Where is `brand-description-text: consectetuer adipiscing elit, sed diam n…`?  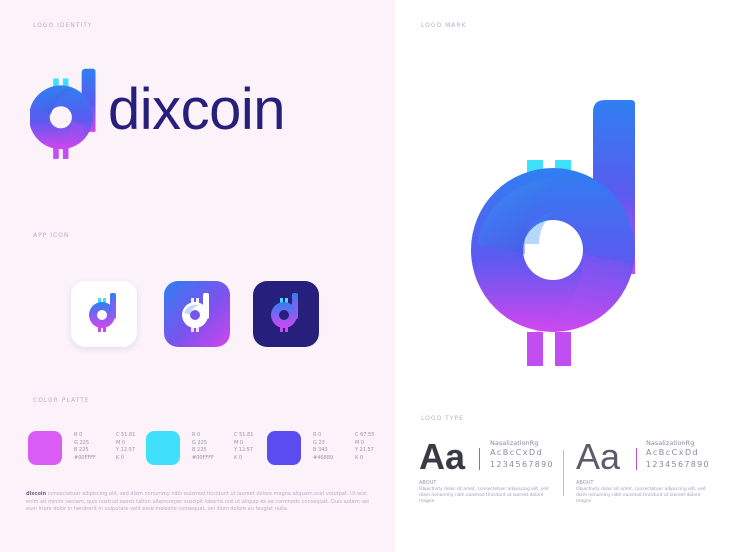
brand-description-text: consectetuer adipiscing elit, sed diam n… is located at coordinates (197, 501).